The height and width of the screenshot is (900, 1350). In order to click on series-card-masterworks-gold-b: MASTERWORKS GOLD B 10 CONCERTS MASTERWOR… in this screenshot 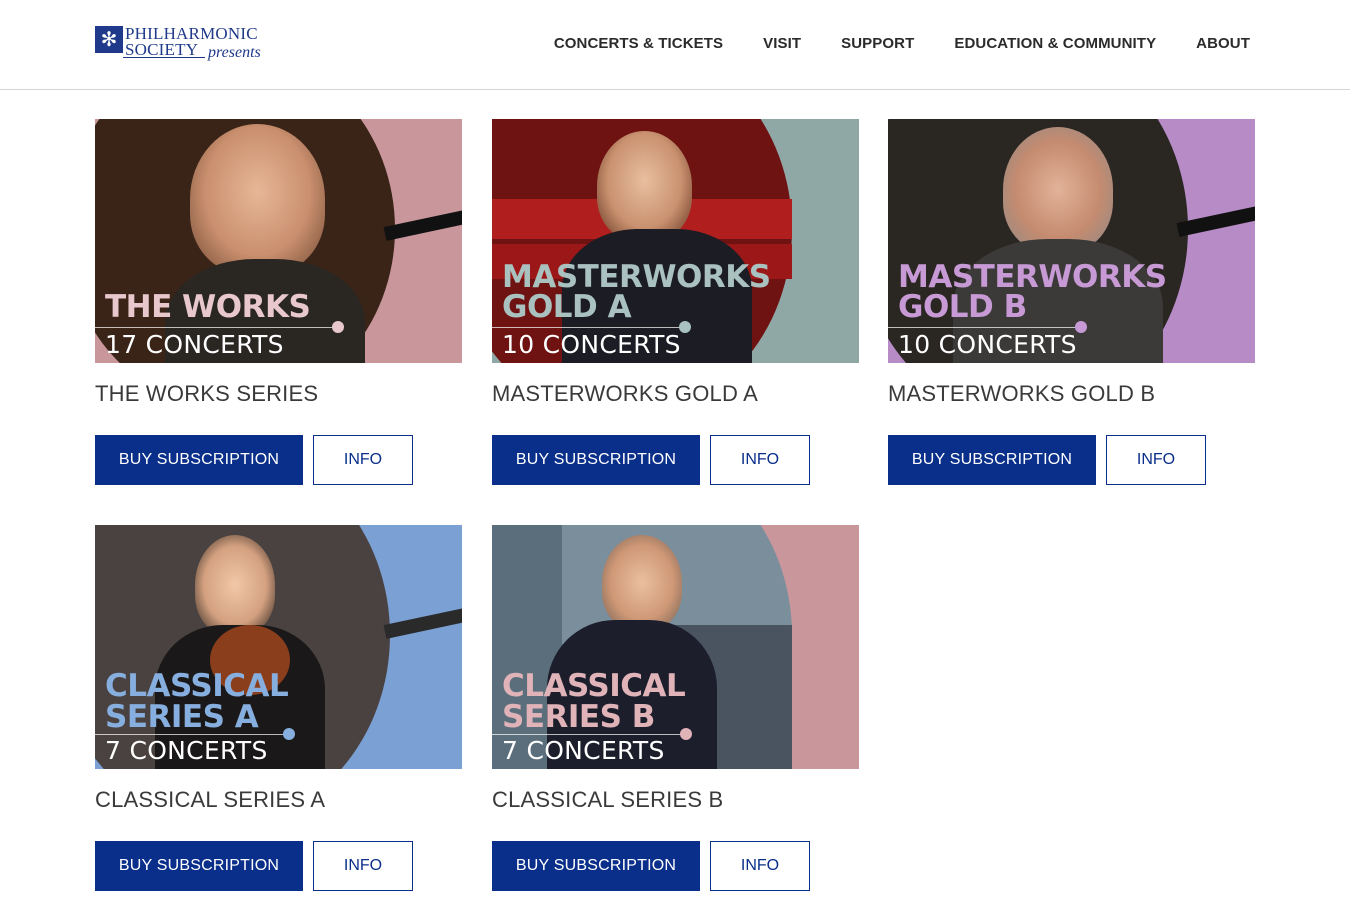, I will do `click(1071, 302)`.